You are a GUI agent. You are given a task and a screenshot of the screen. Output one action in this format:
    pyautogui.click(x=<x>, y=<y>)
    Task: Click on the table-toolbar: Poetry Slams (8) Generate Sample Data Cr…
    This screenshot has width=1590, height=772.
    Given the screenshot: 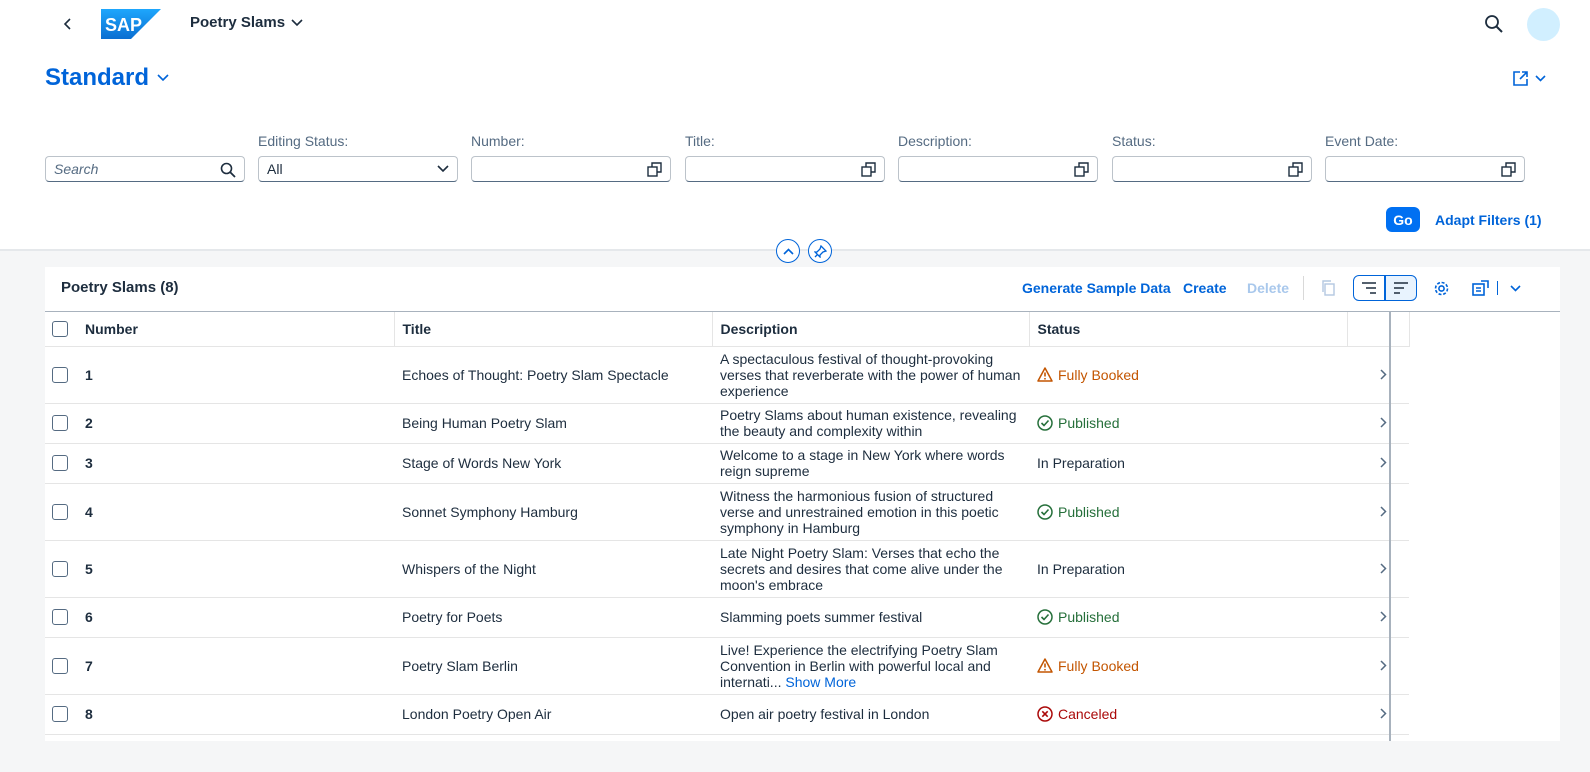 What is the action you would take?
    pyautogui.click(x=802, y=289)
    